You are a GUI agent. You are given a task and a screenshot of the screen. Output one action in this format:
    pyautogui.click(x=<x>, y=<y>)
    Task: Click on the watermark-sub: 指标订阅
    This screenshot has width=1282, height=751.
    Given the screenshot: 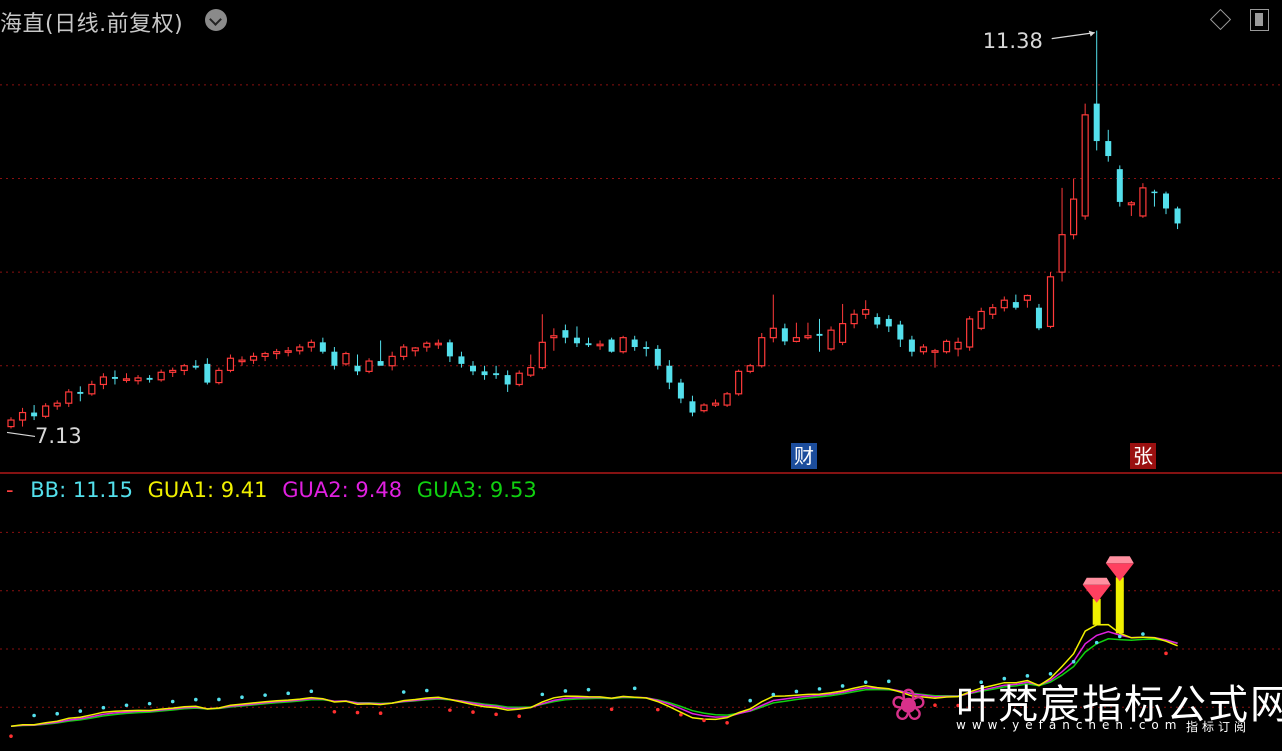 What is the action you would take?
    pyautogui.click(x=1217, y=727)
    